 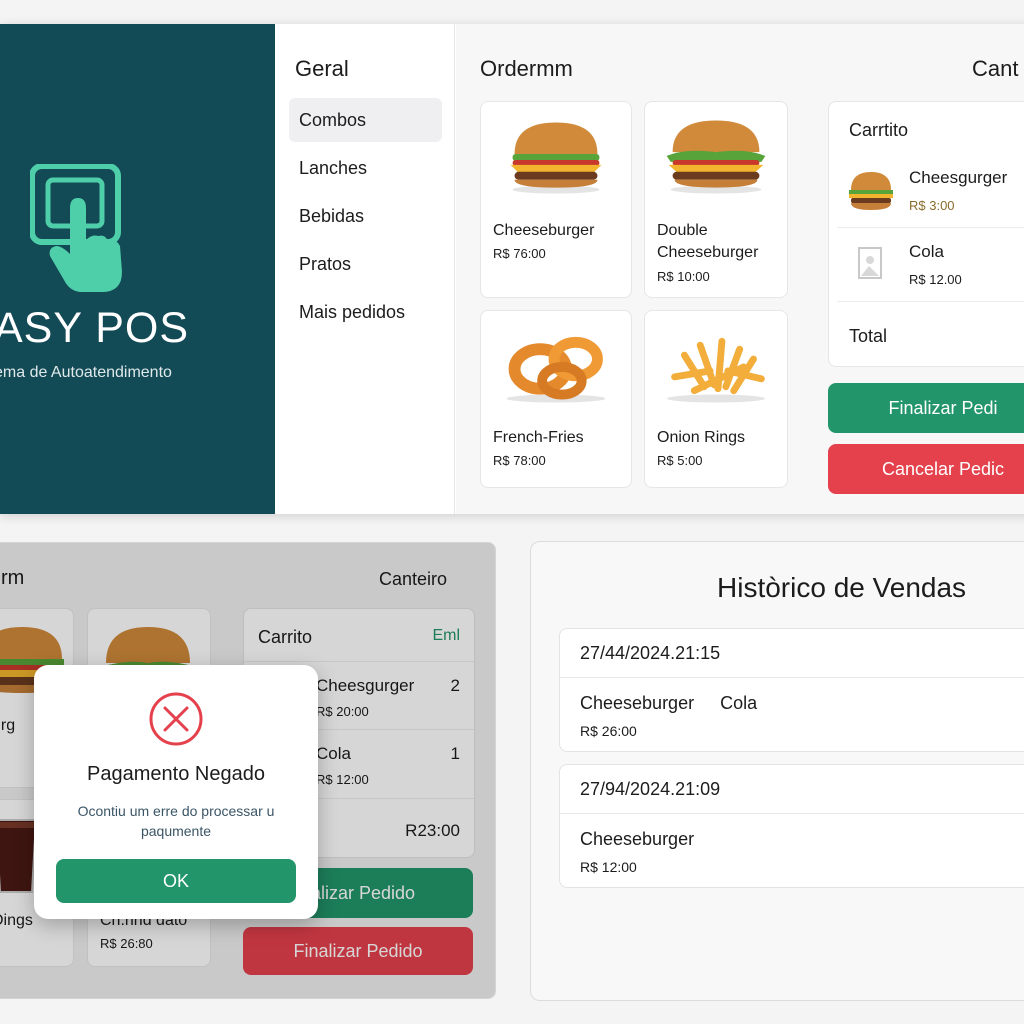 I want to click on cart-total-label: Total, so click(x=868, y=336).